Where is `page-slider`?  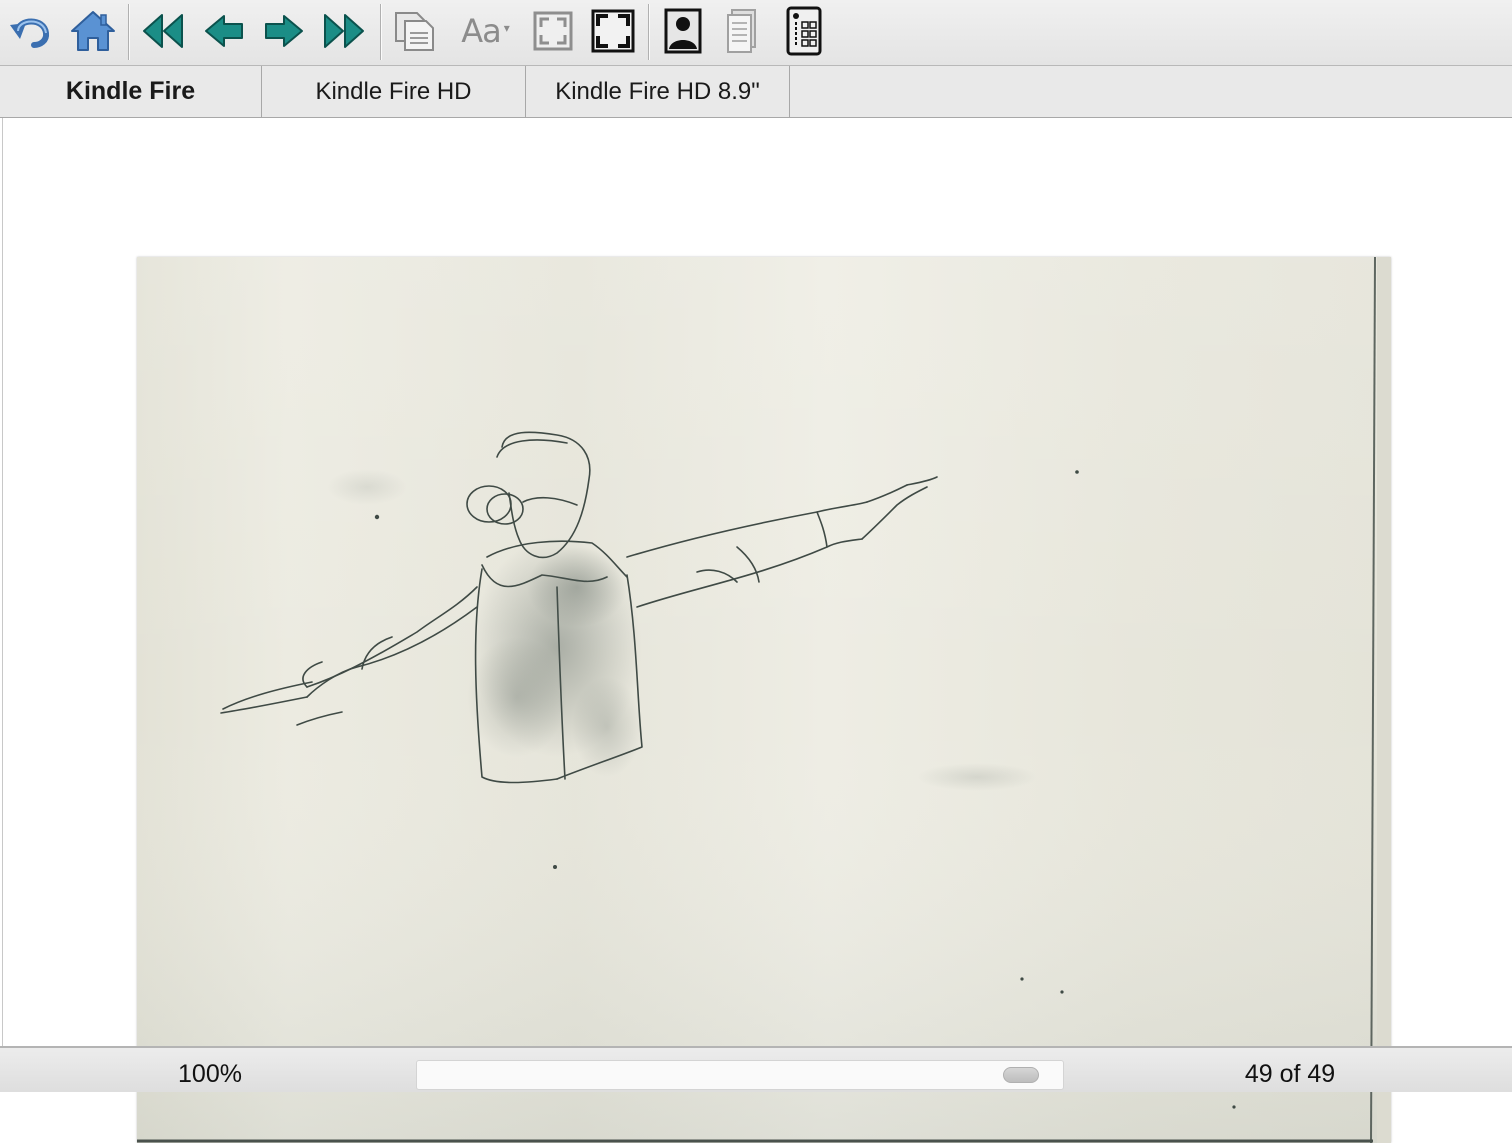 page-slider is located at coordinates (740, 1075).